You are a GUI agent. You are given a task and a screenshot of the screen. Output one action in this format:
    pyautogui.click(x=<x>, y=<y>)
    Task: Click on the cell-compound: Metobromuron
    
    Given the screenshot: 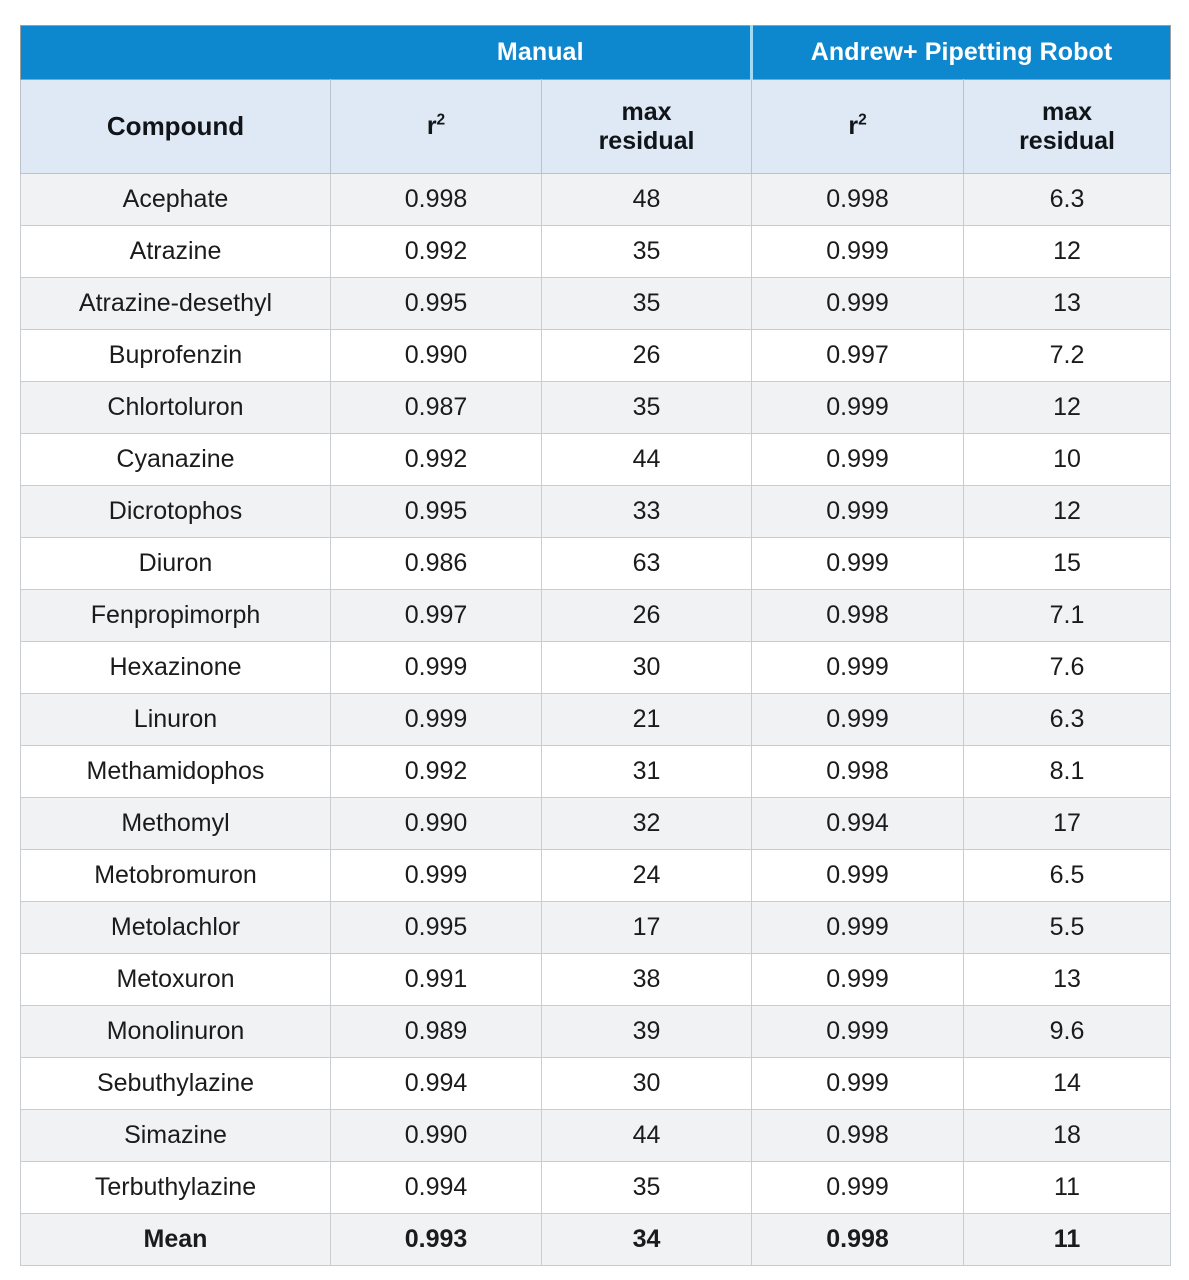 What is the action you would take?
    pyautogui.click(x=175, y=875)
    